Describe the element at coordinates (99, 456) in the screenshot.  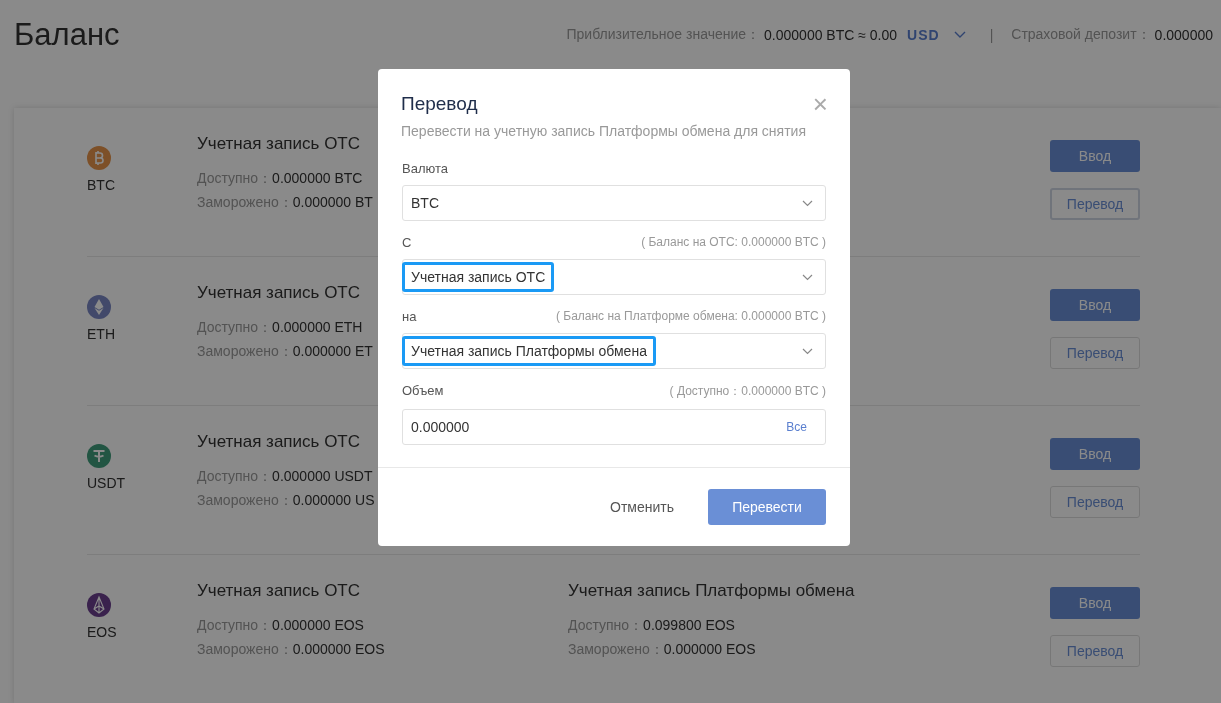
I see `tether-icon` at that location.